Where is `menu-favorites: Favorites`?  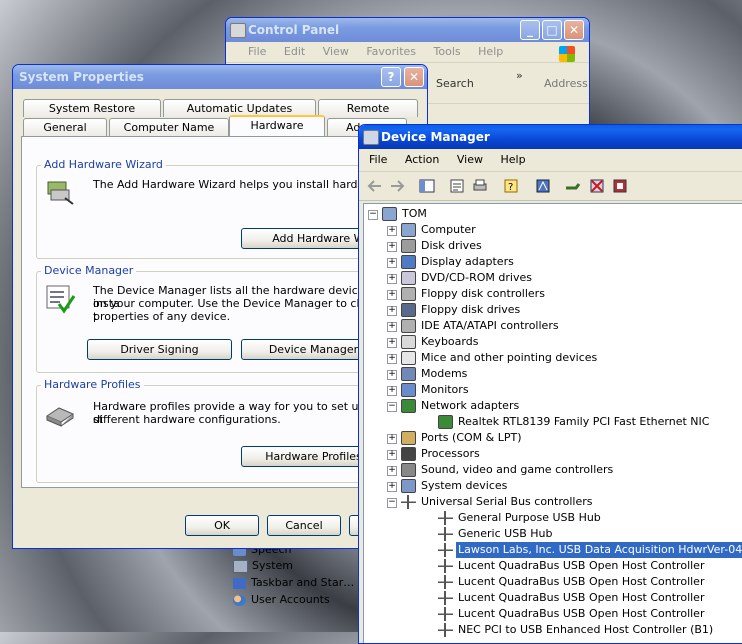 menu-favorites: Favorites is located at coordinates (391, 51).